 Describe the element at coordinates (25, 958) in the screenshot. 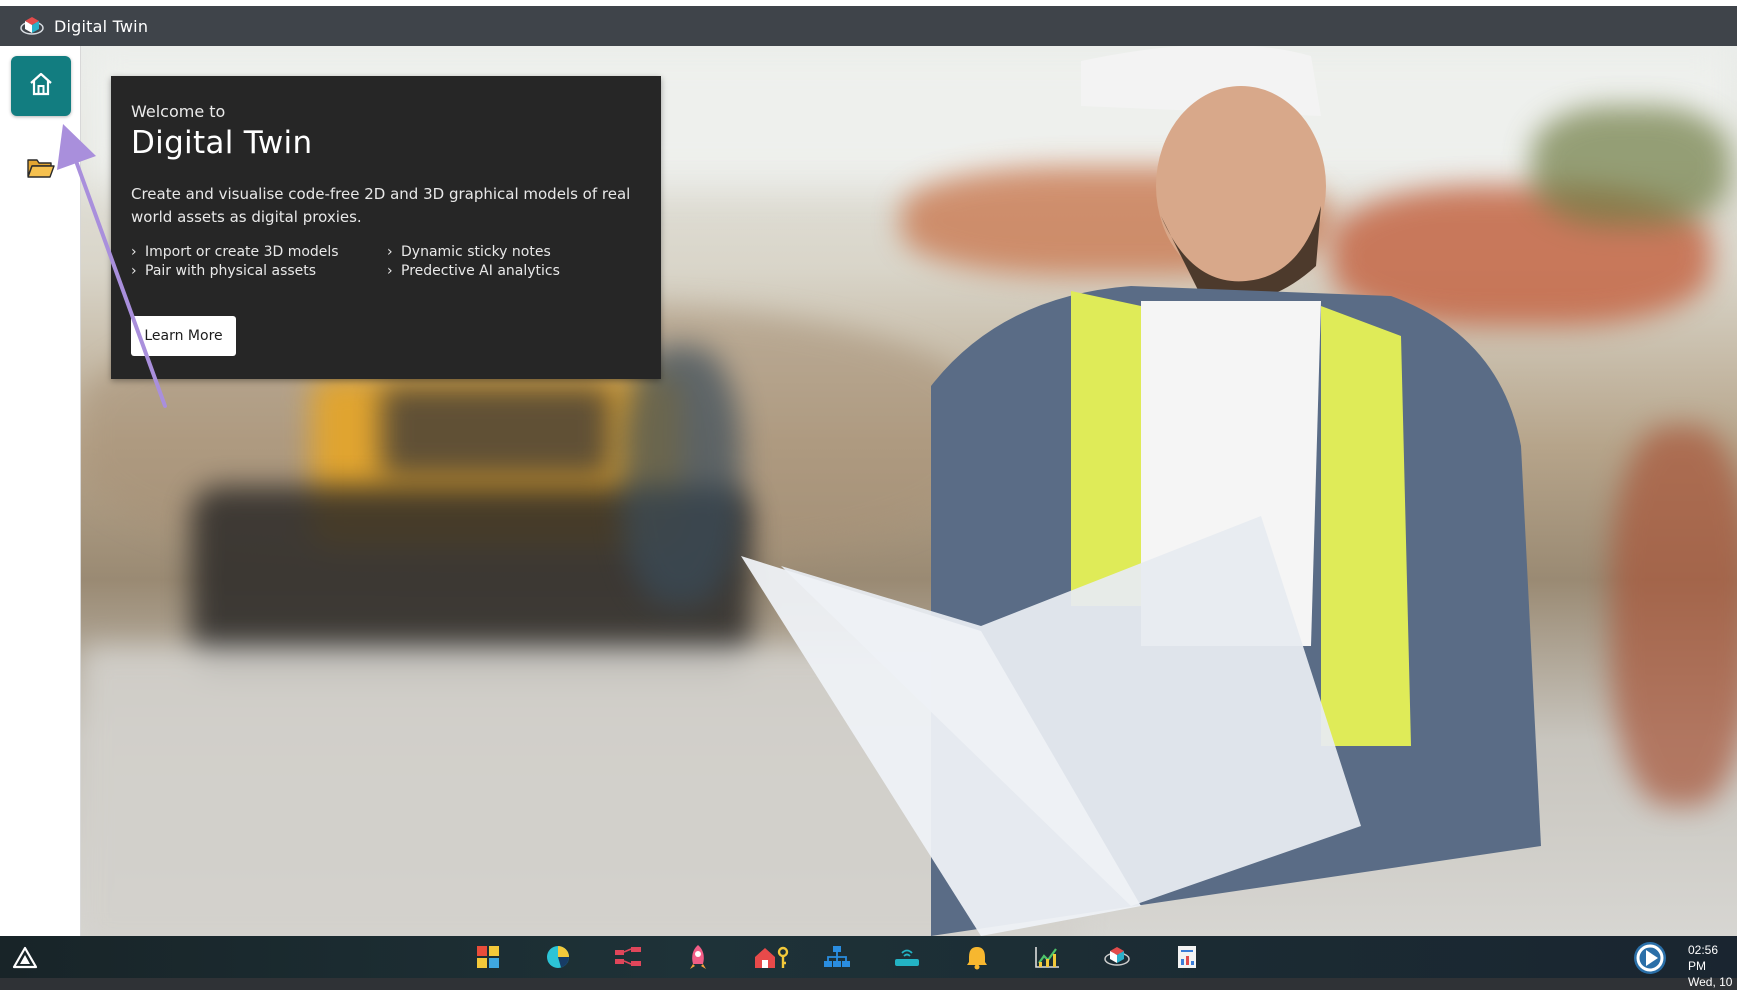

I see `start-menu-icon` at that location.